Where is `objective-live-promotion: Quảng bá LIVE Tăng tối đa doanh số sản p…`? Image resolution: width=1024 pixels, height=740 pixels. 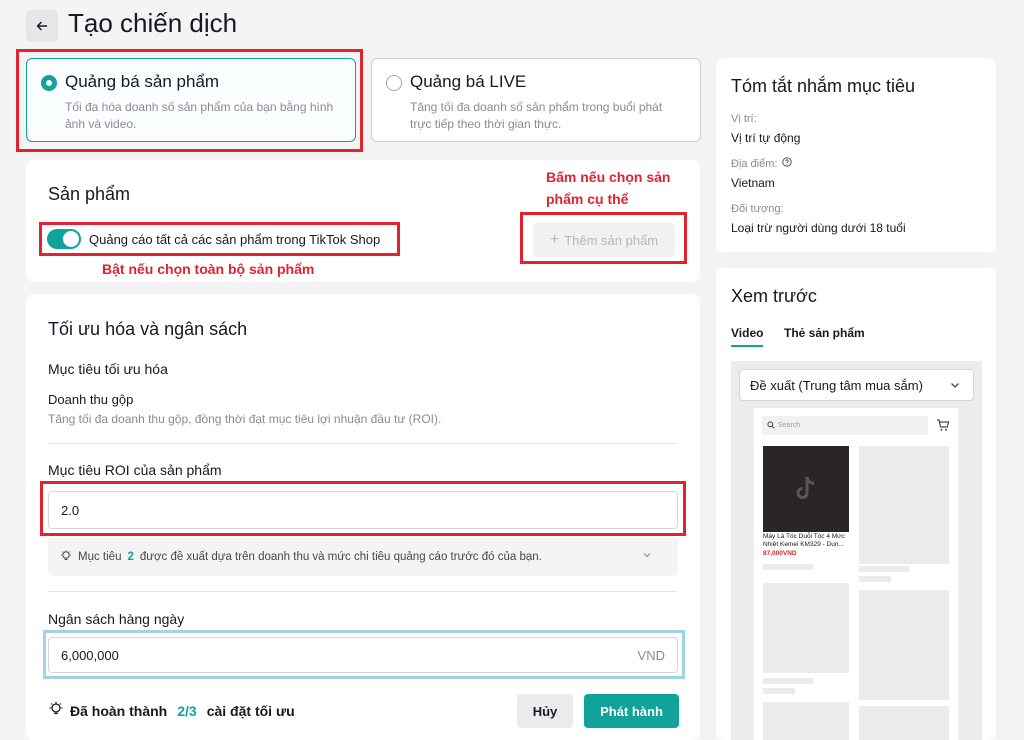
objective-live-promotion: Quảng bá LIVE Tăng tối đa doanh số sản p… is located at coordinates (536, 100).